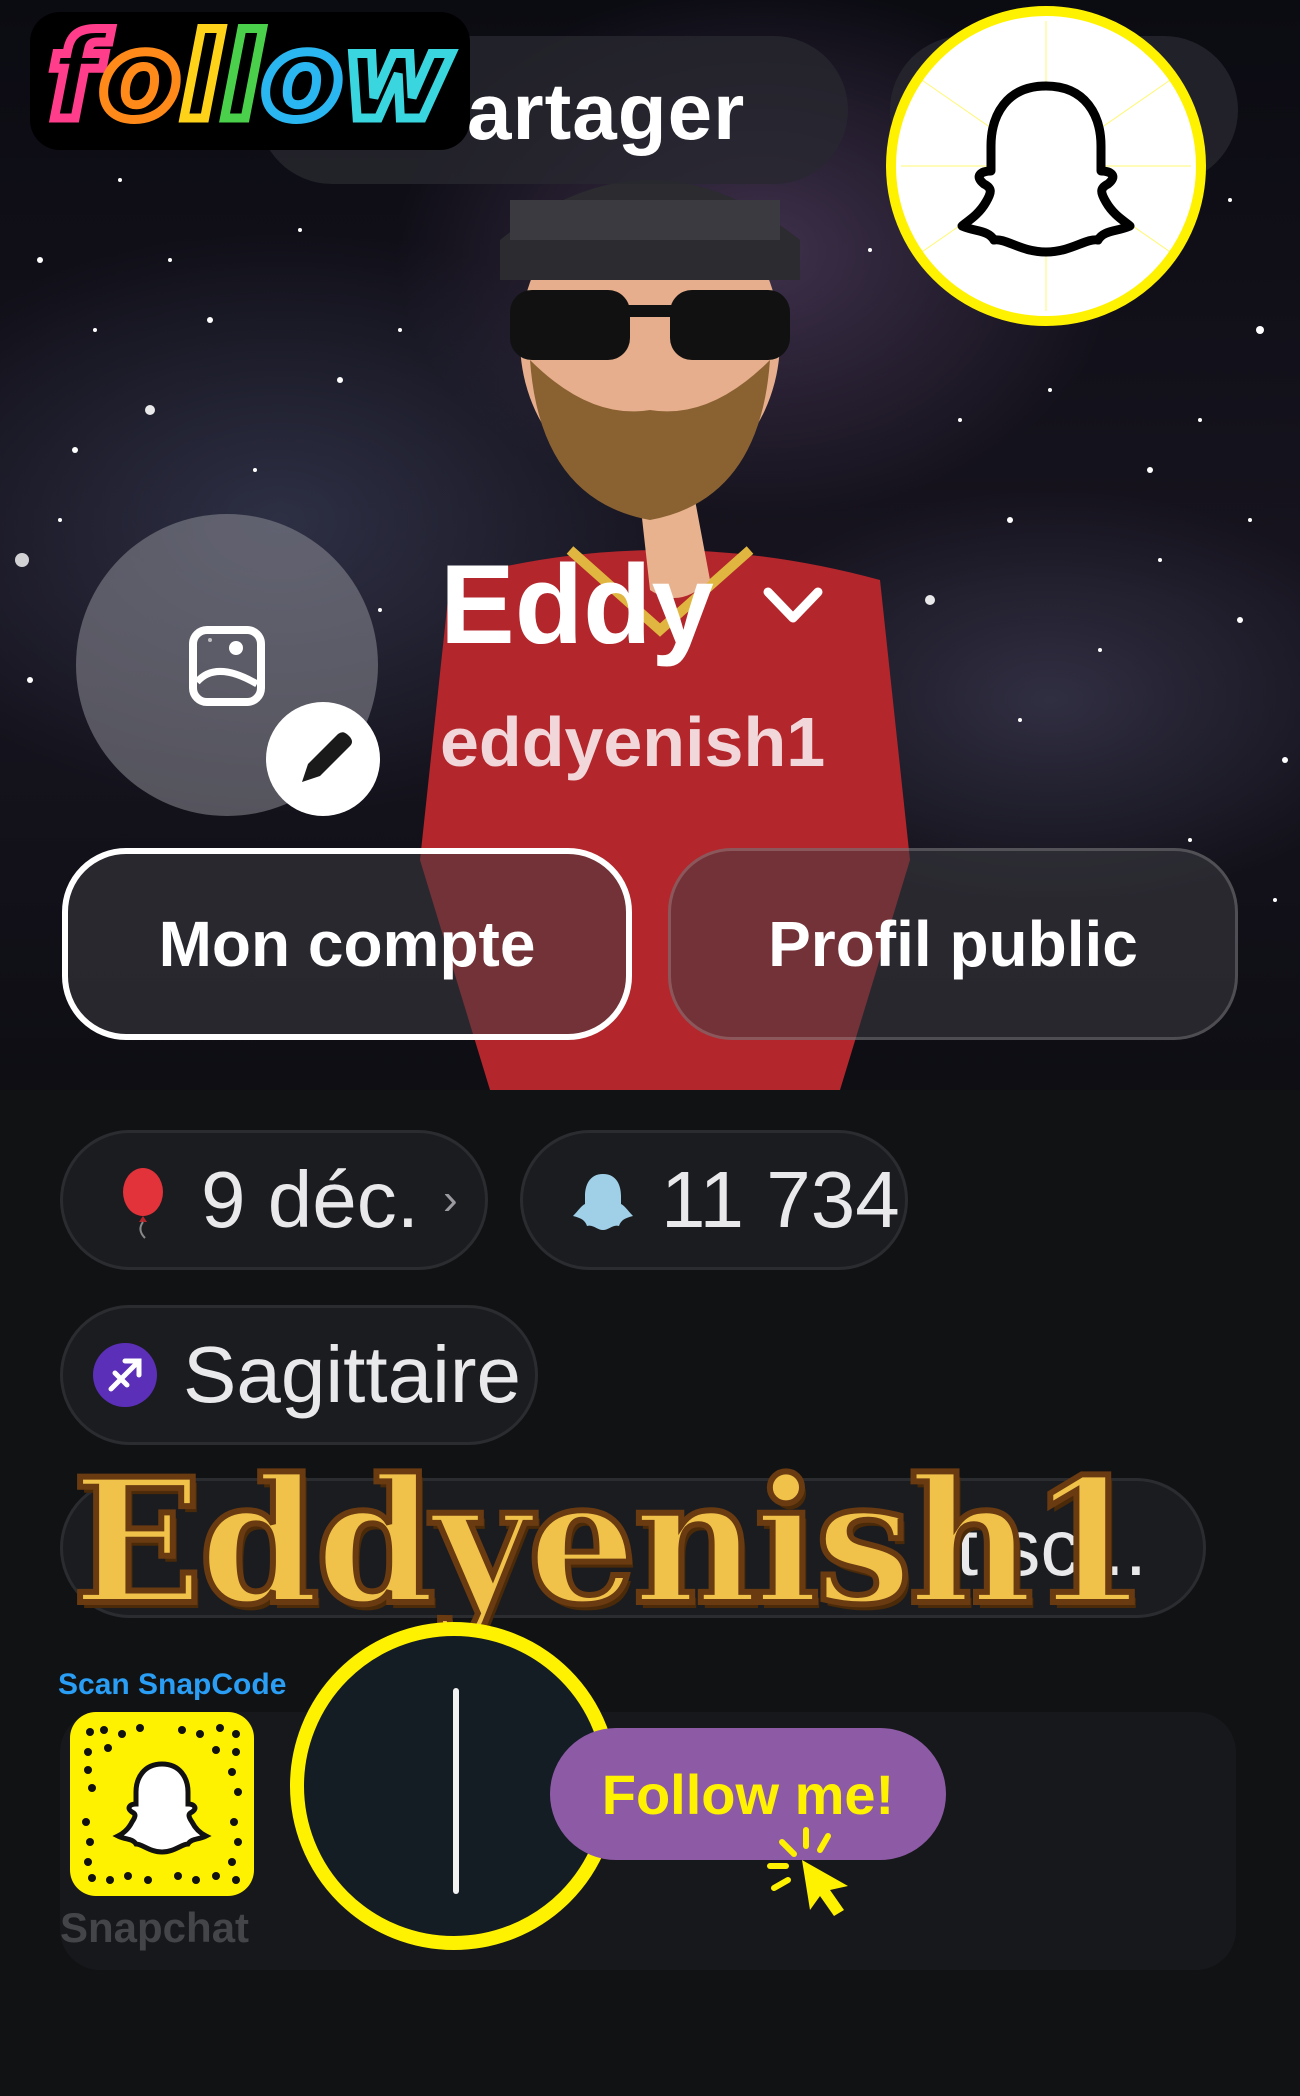 This screenshot has width=1300, height=2096. I want to click on story-divider-line, so click(456, 1791).